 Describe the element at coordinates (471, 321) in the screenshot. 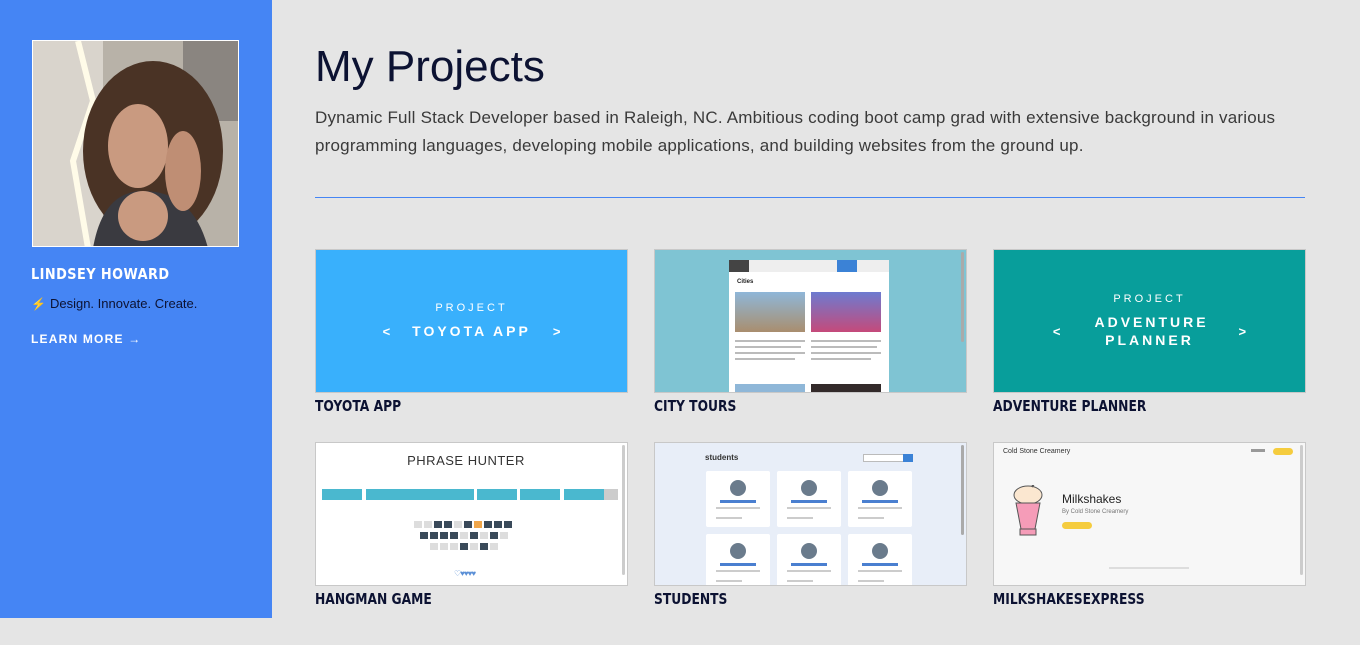

I see `project-thumbnail: PROJECT < TOYOTA APP >` at that location.